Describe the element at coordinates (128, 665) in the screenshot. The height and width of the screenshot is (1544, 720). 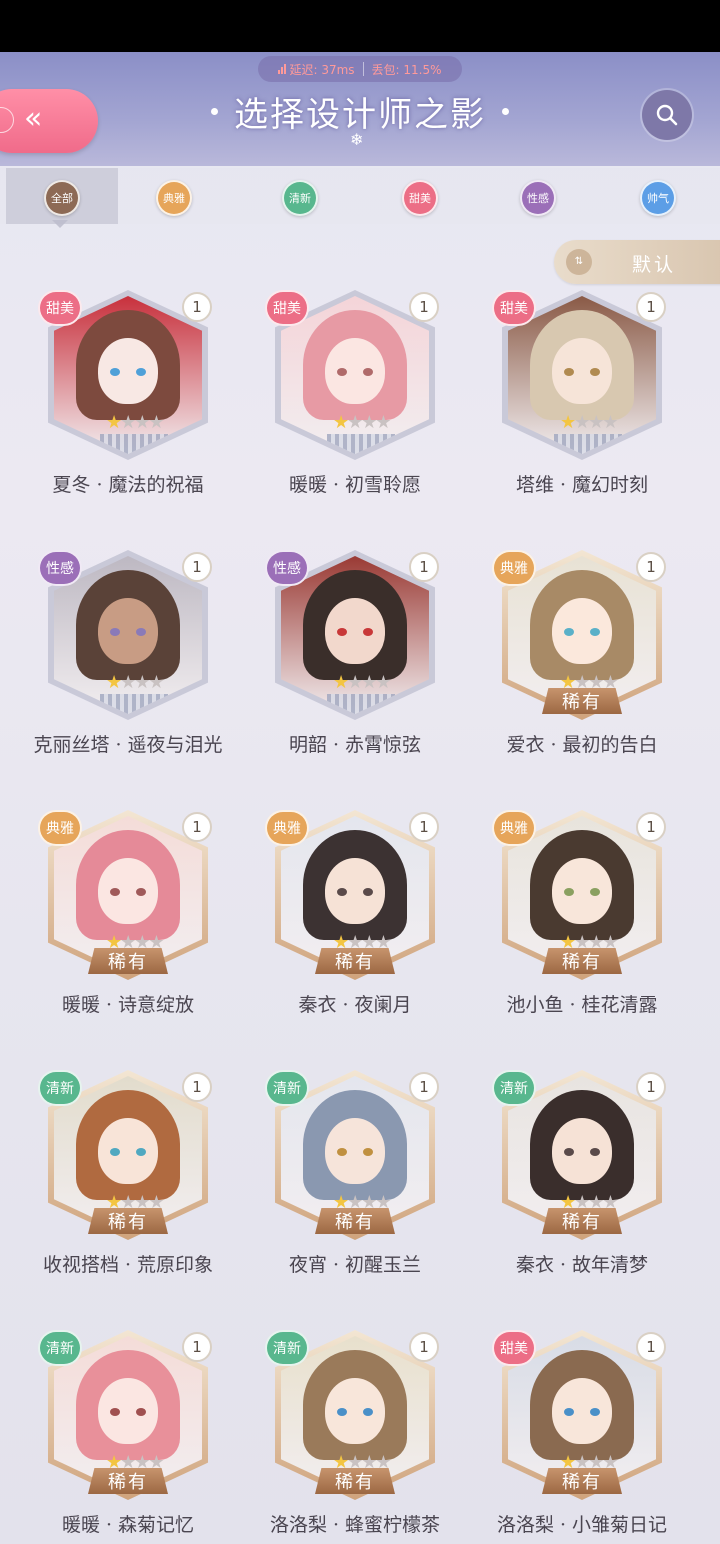
I see `designer-card: ★★★★ 性感 1 克丽丝塔 · 遥夜与泪光` at that location.